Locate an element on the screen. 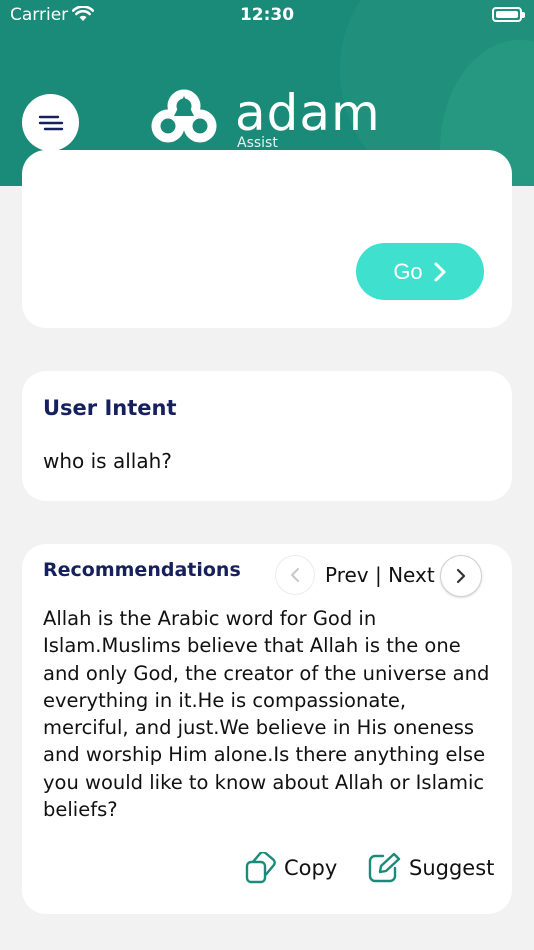 The image size is (534, 950). suggest-button: Suggest is located at coordinates (430, 868).